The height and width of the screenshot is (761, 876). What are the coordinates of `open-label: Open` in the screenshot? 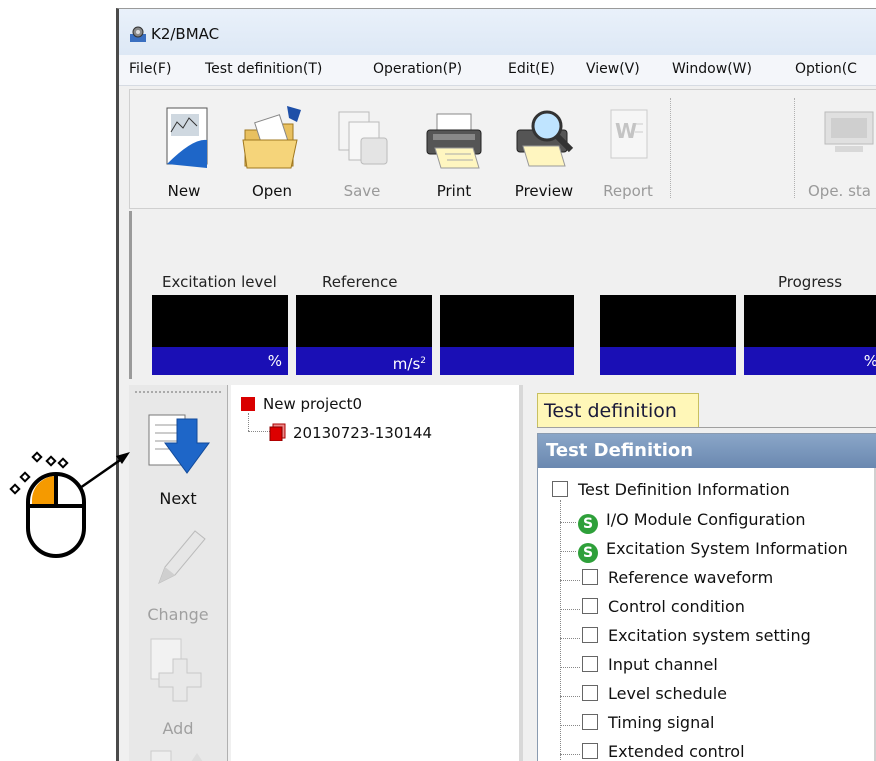 It's located at (272, 191).